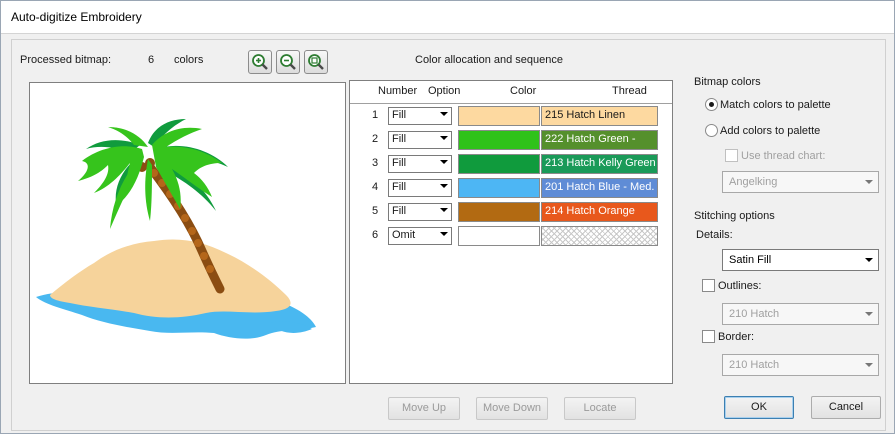 This screenshot has height=434, width=895. I want to click on zoom-out-button, so click(288, 62).